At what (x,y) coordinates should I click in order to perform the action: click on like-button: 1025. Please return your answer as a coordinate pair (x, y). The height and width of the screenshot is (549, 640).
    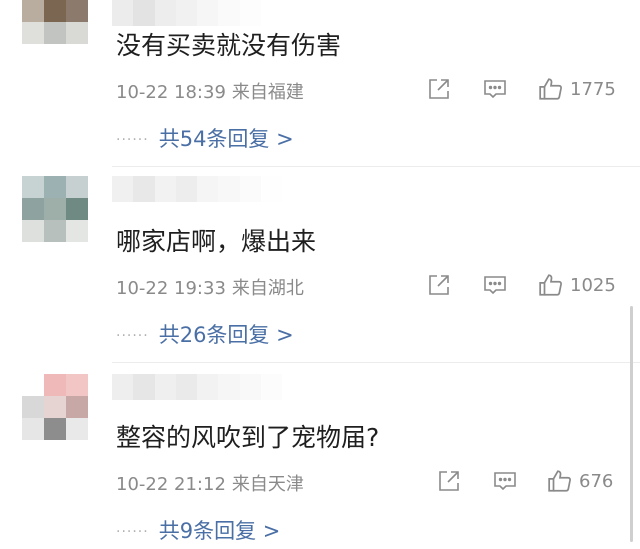
    Looking at the image, I should click on (577, 285).